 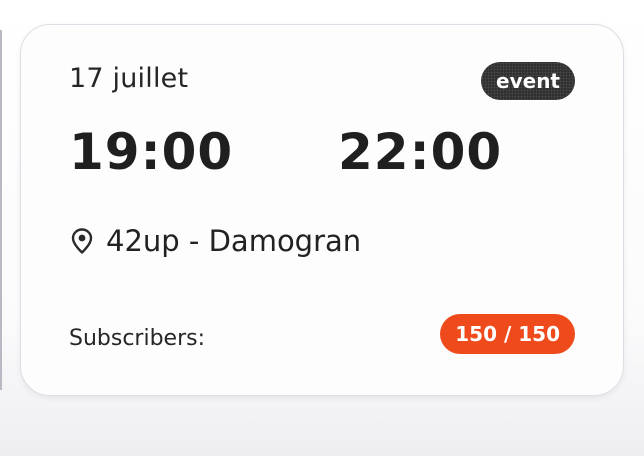 I want to click on event-type-badge: event, so click(x=528, y=81).